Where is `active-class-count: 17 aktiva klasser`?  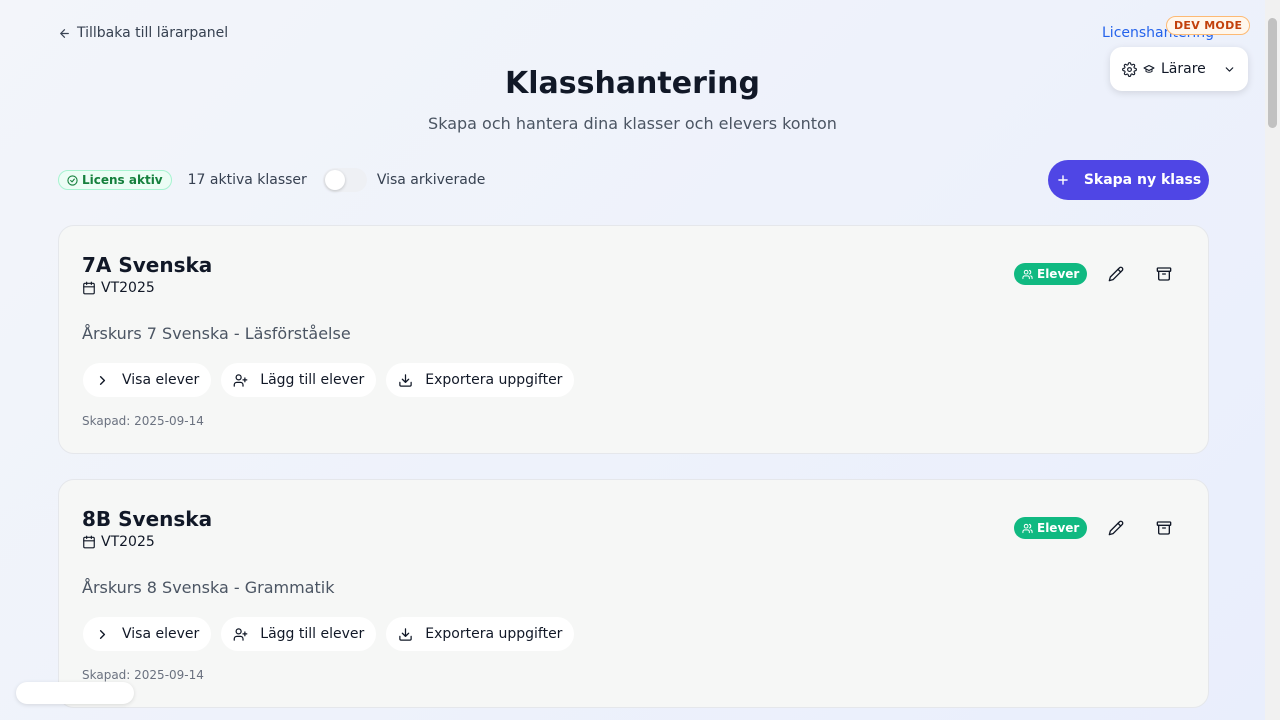 active-class-count: 17 aktiva klasser is located at coordinates (247, 180).